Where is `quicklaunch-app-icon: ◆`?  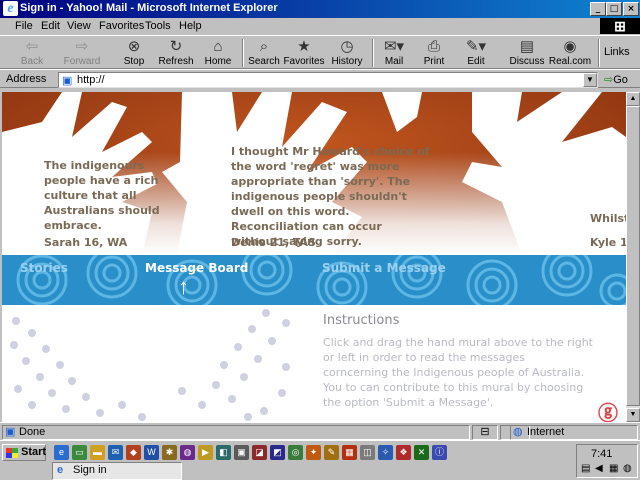 quicklaunch-app-icon: ◆ is located at coordinates (133, 452).